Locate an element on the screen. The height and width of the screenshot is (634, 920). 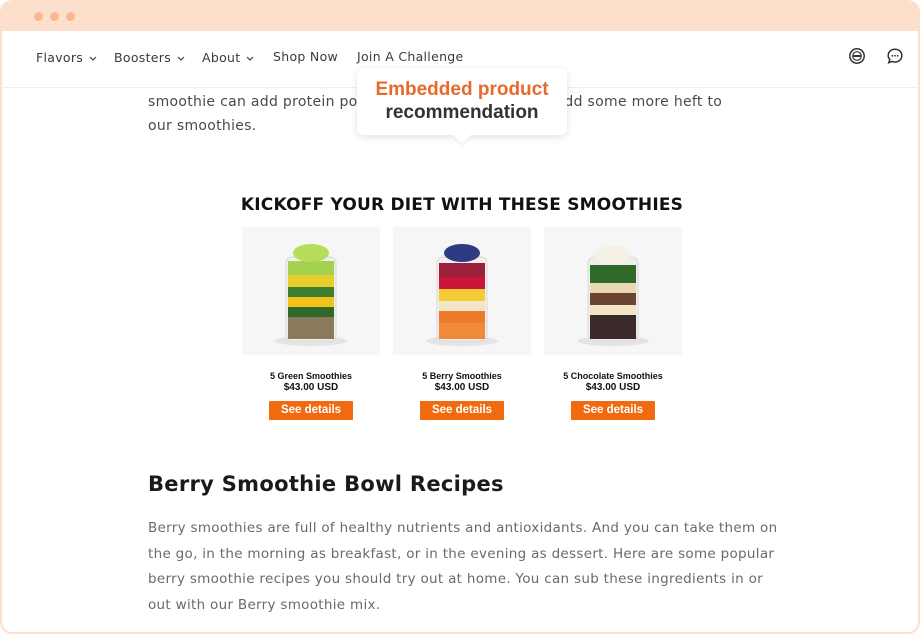
nav-item-label: Shop Now is located at coordinates (306, 56).